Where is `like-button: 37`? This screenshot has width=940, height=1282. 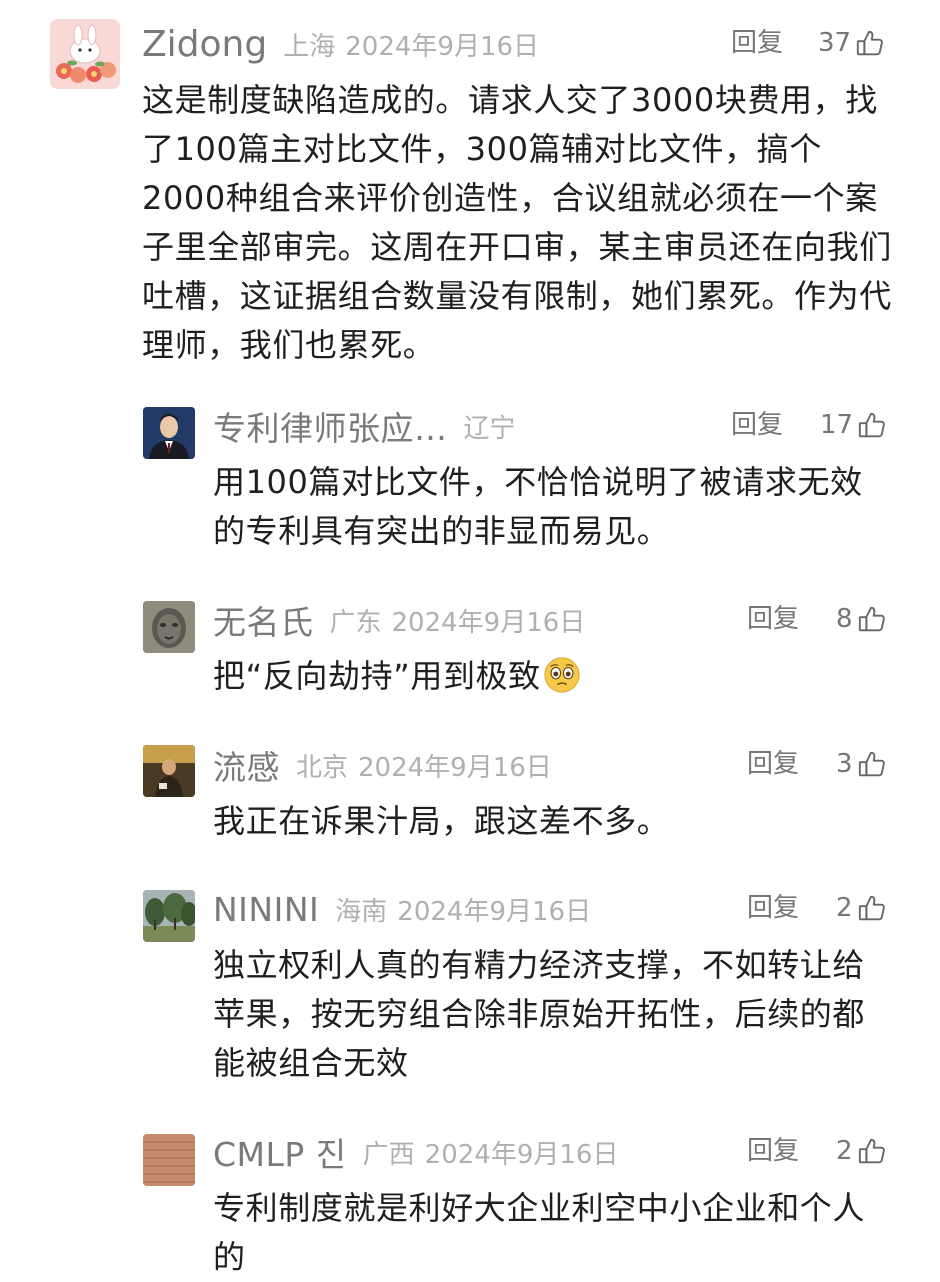
like-button: 37 is located at coordinates (851, 43).